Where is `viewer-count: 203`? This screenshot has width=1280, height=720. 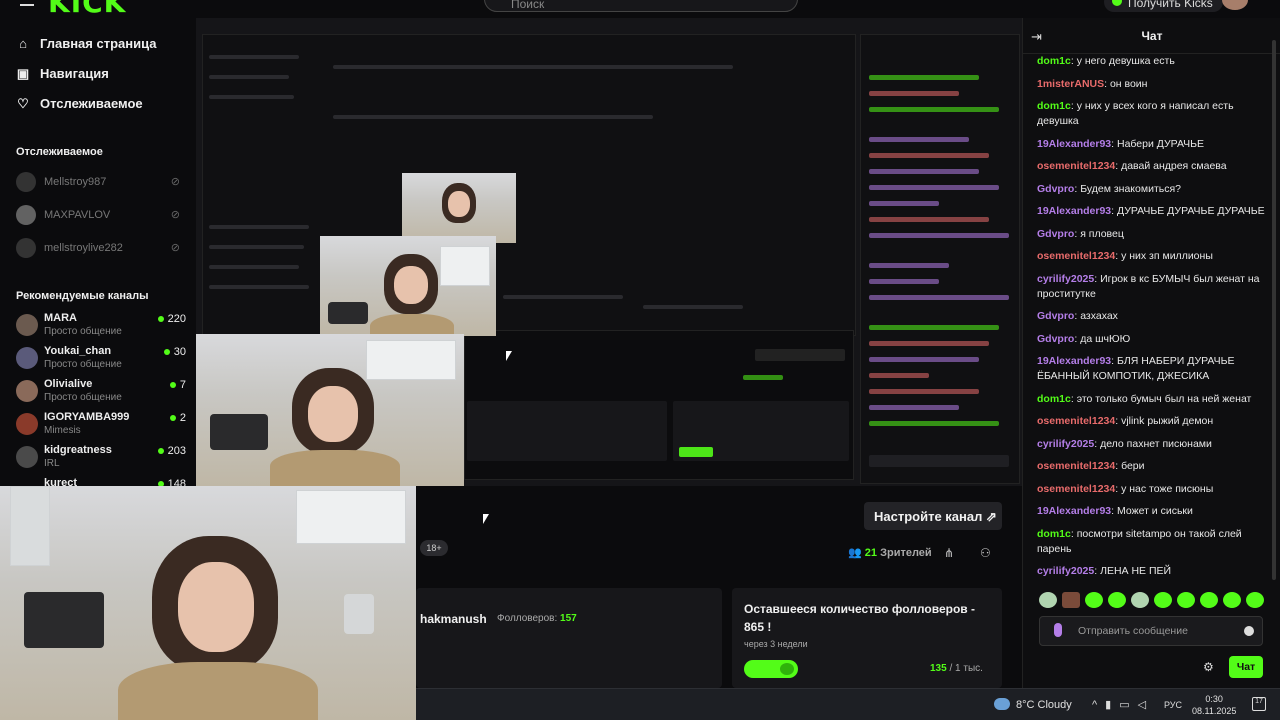 viewer-count: 203 is located at coordinates (171, 451).